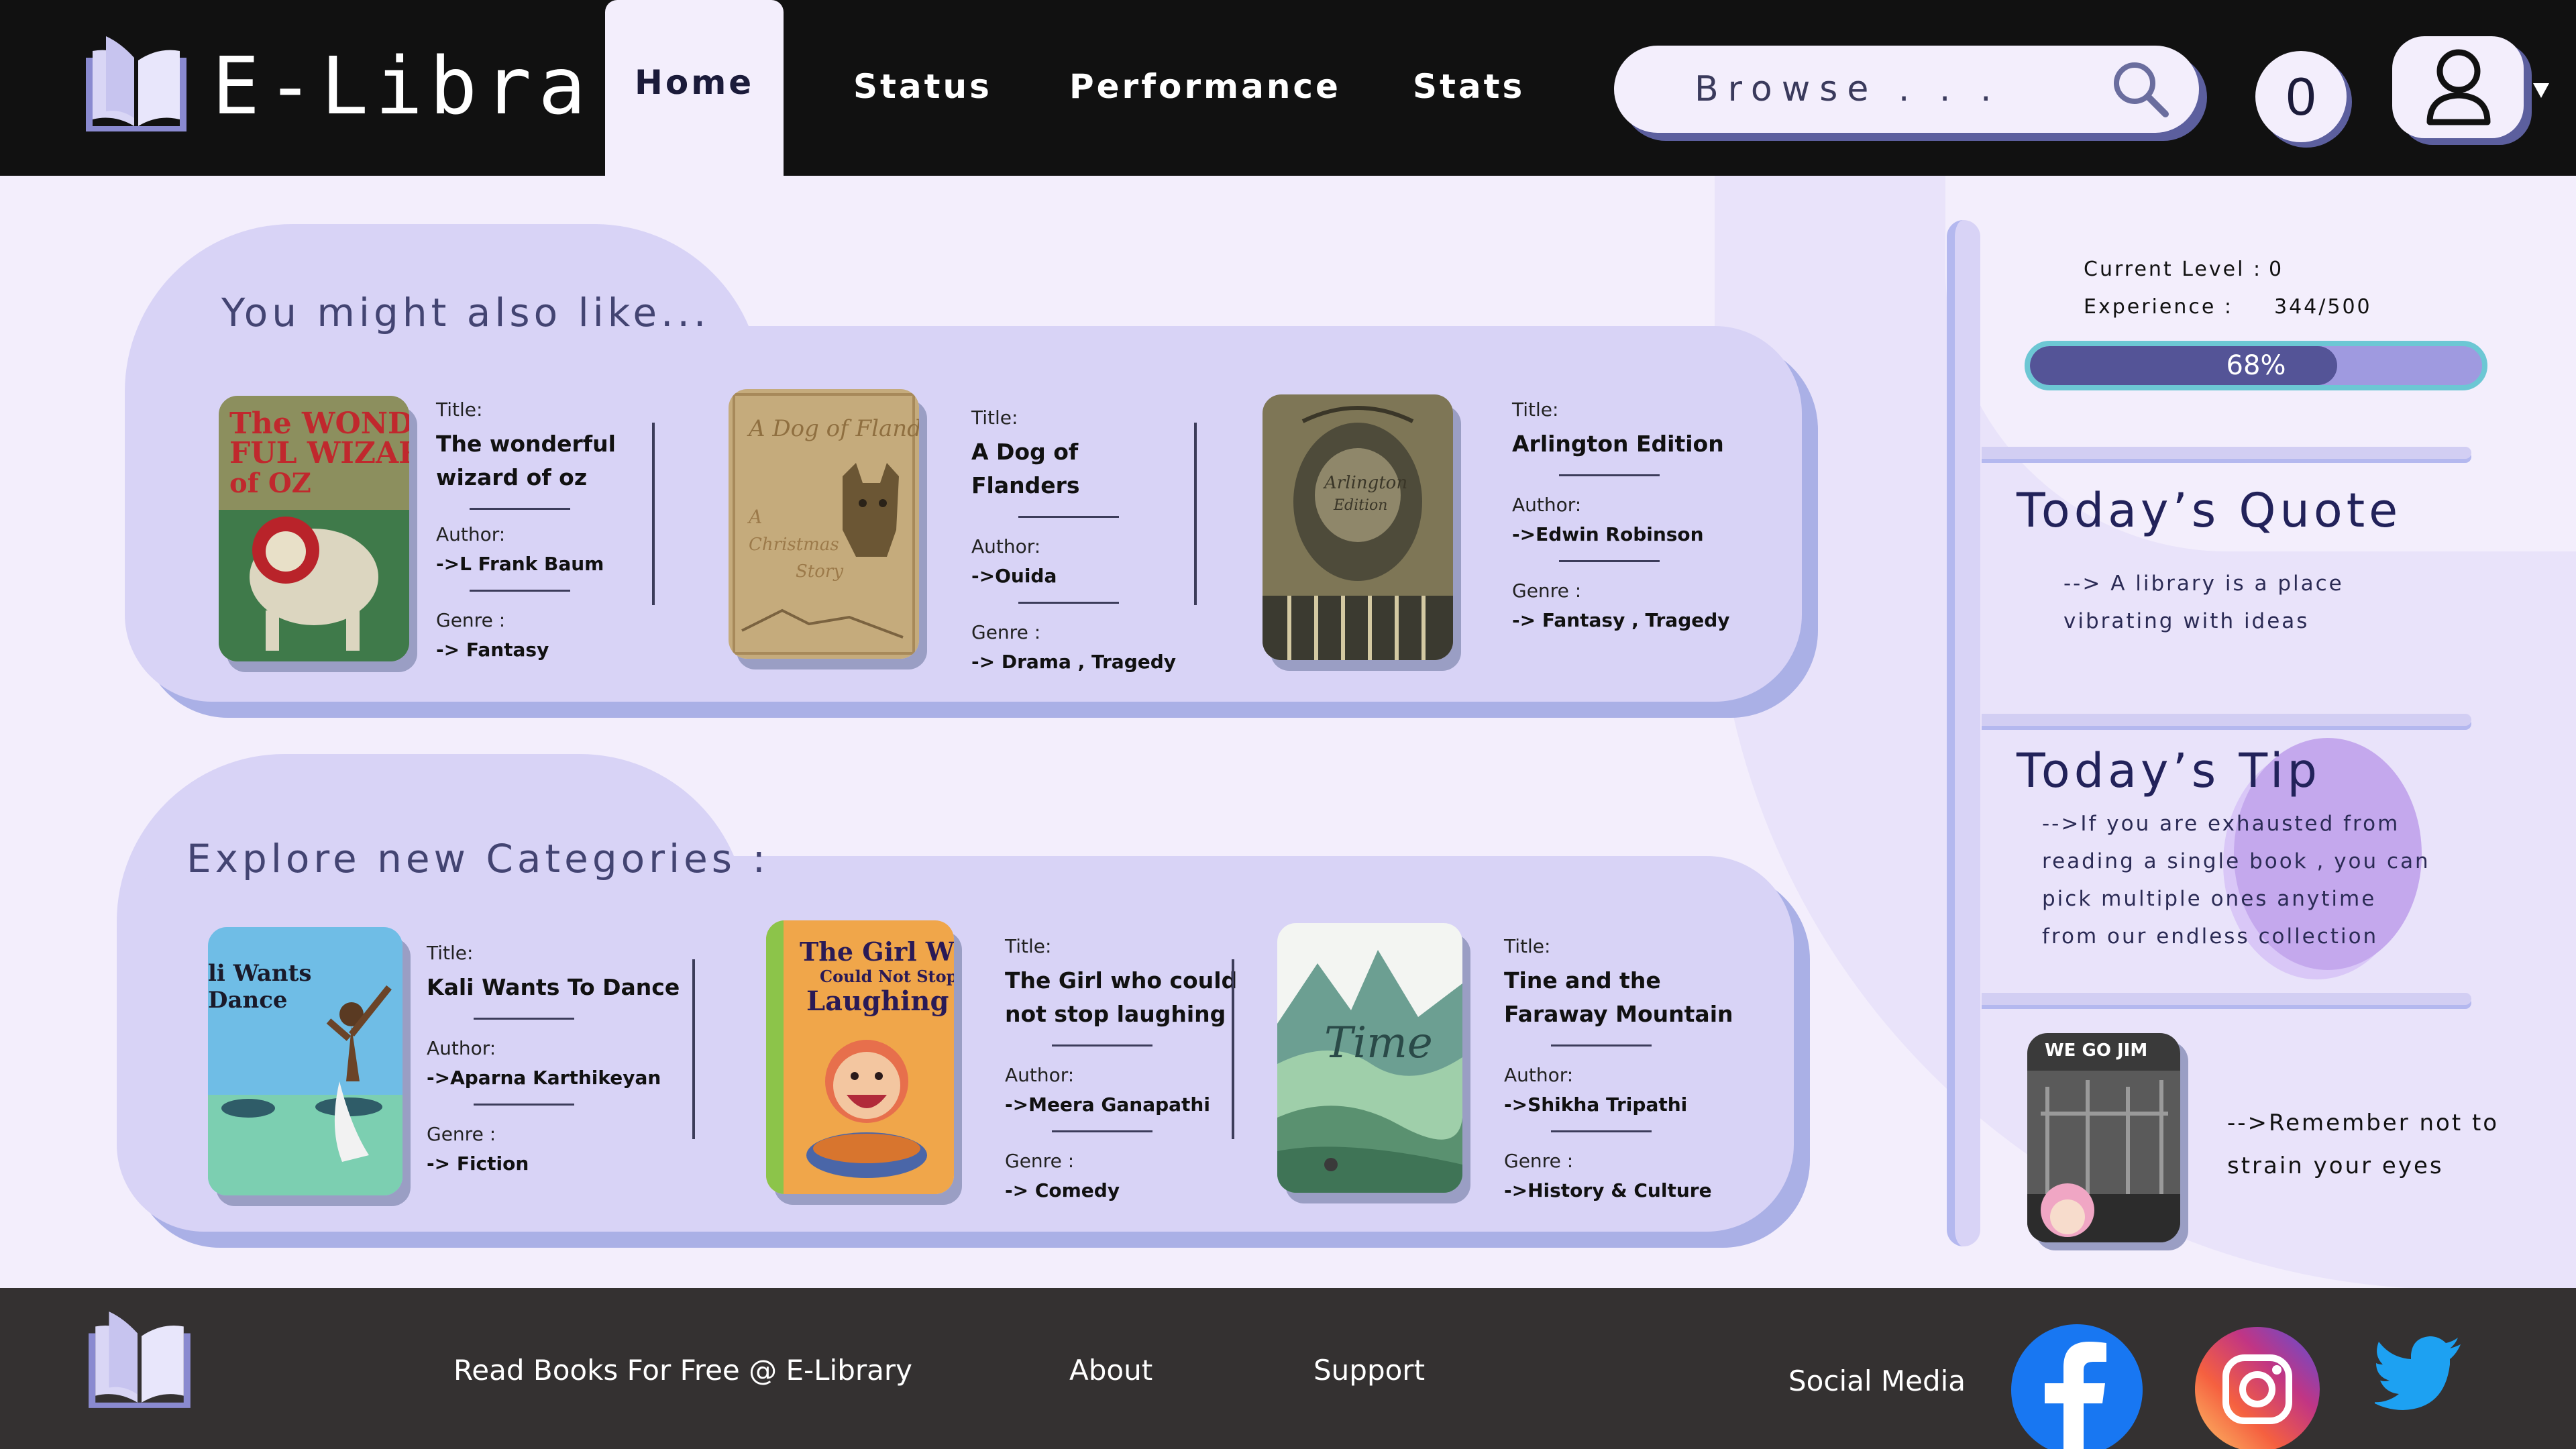 The height and width of the screenshot is (1449, 2576). What do you see at coordinates (877, 1001) in the screenshot?
I see `svg-text: Laughing` at bounding box center [877, 1001].